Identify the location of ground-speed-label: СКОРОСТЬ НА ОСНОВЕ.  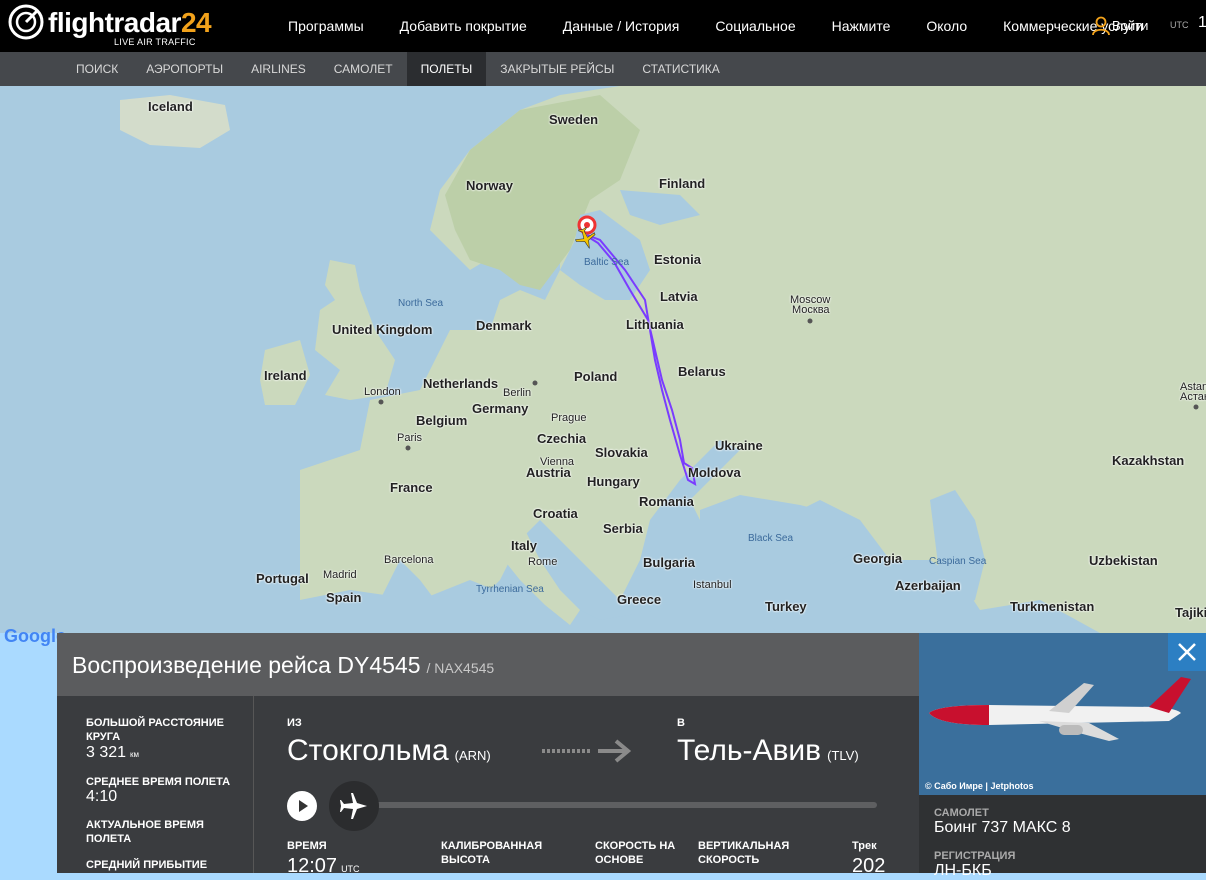
(635, 853).